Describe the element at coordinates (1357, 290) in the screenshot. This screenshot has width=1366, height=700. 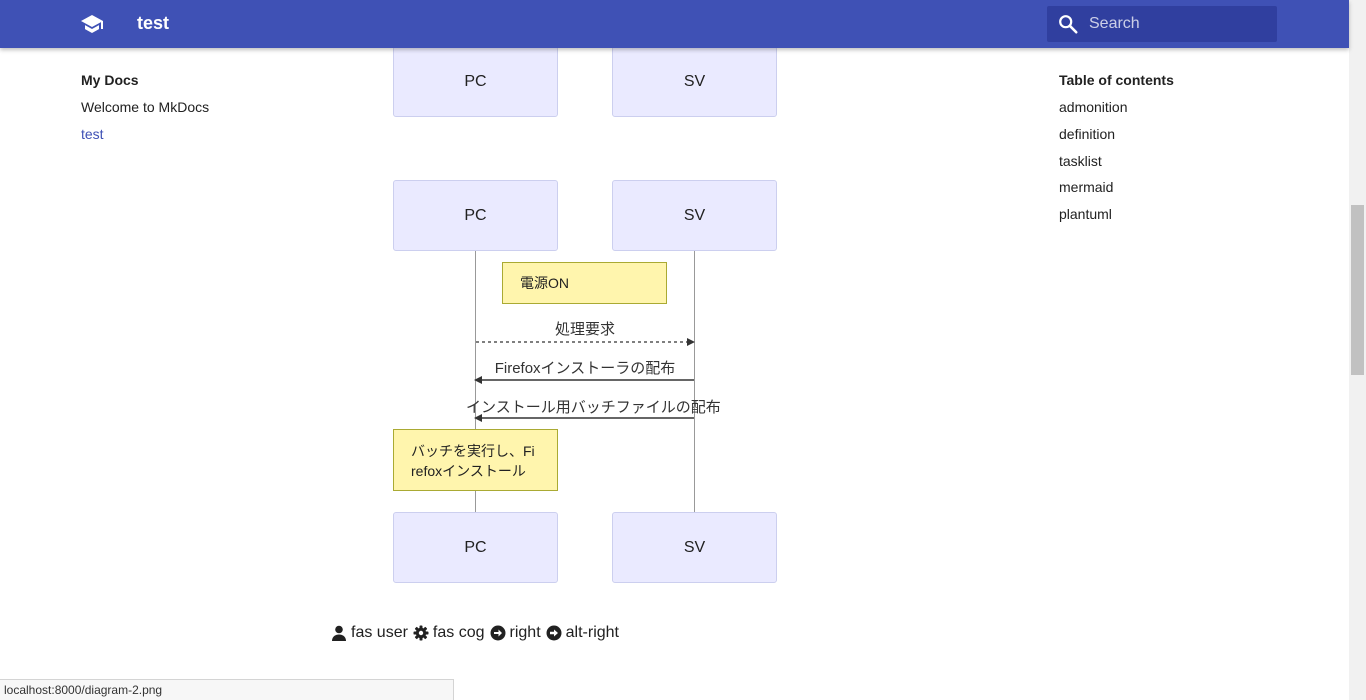
I see `scrollbar-thumb` at that location.